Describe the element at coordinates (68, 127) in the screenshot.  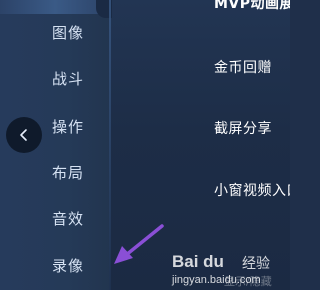
I see `sidebar-item-controls: 操作` at that location.